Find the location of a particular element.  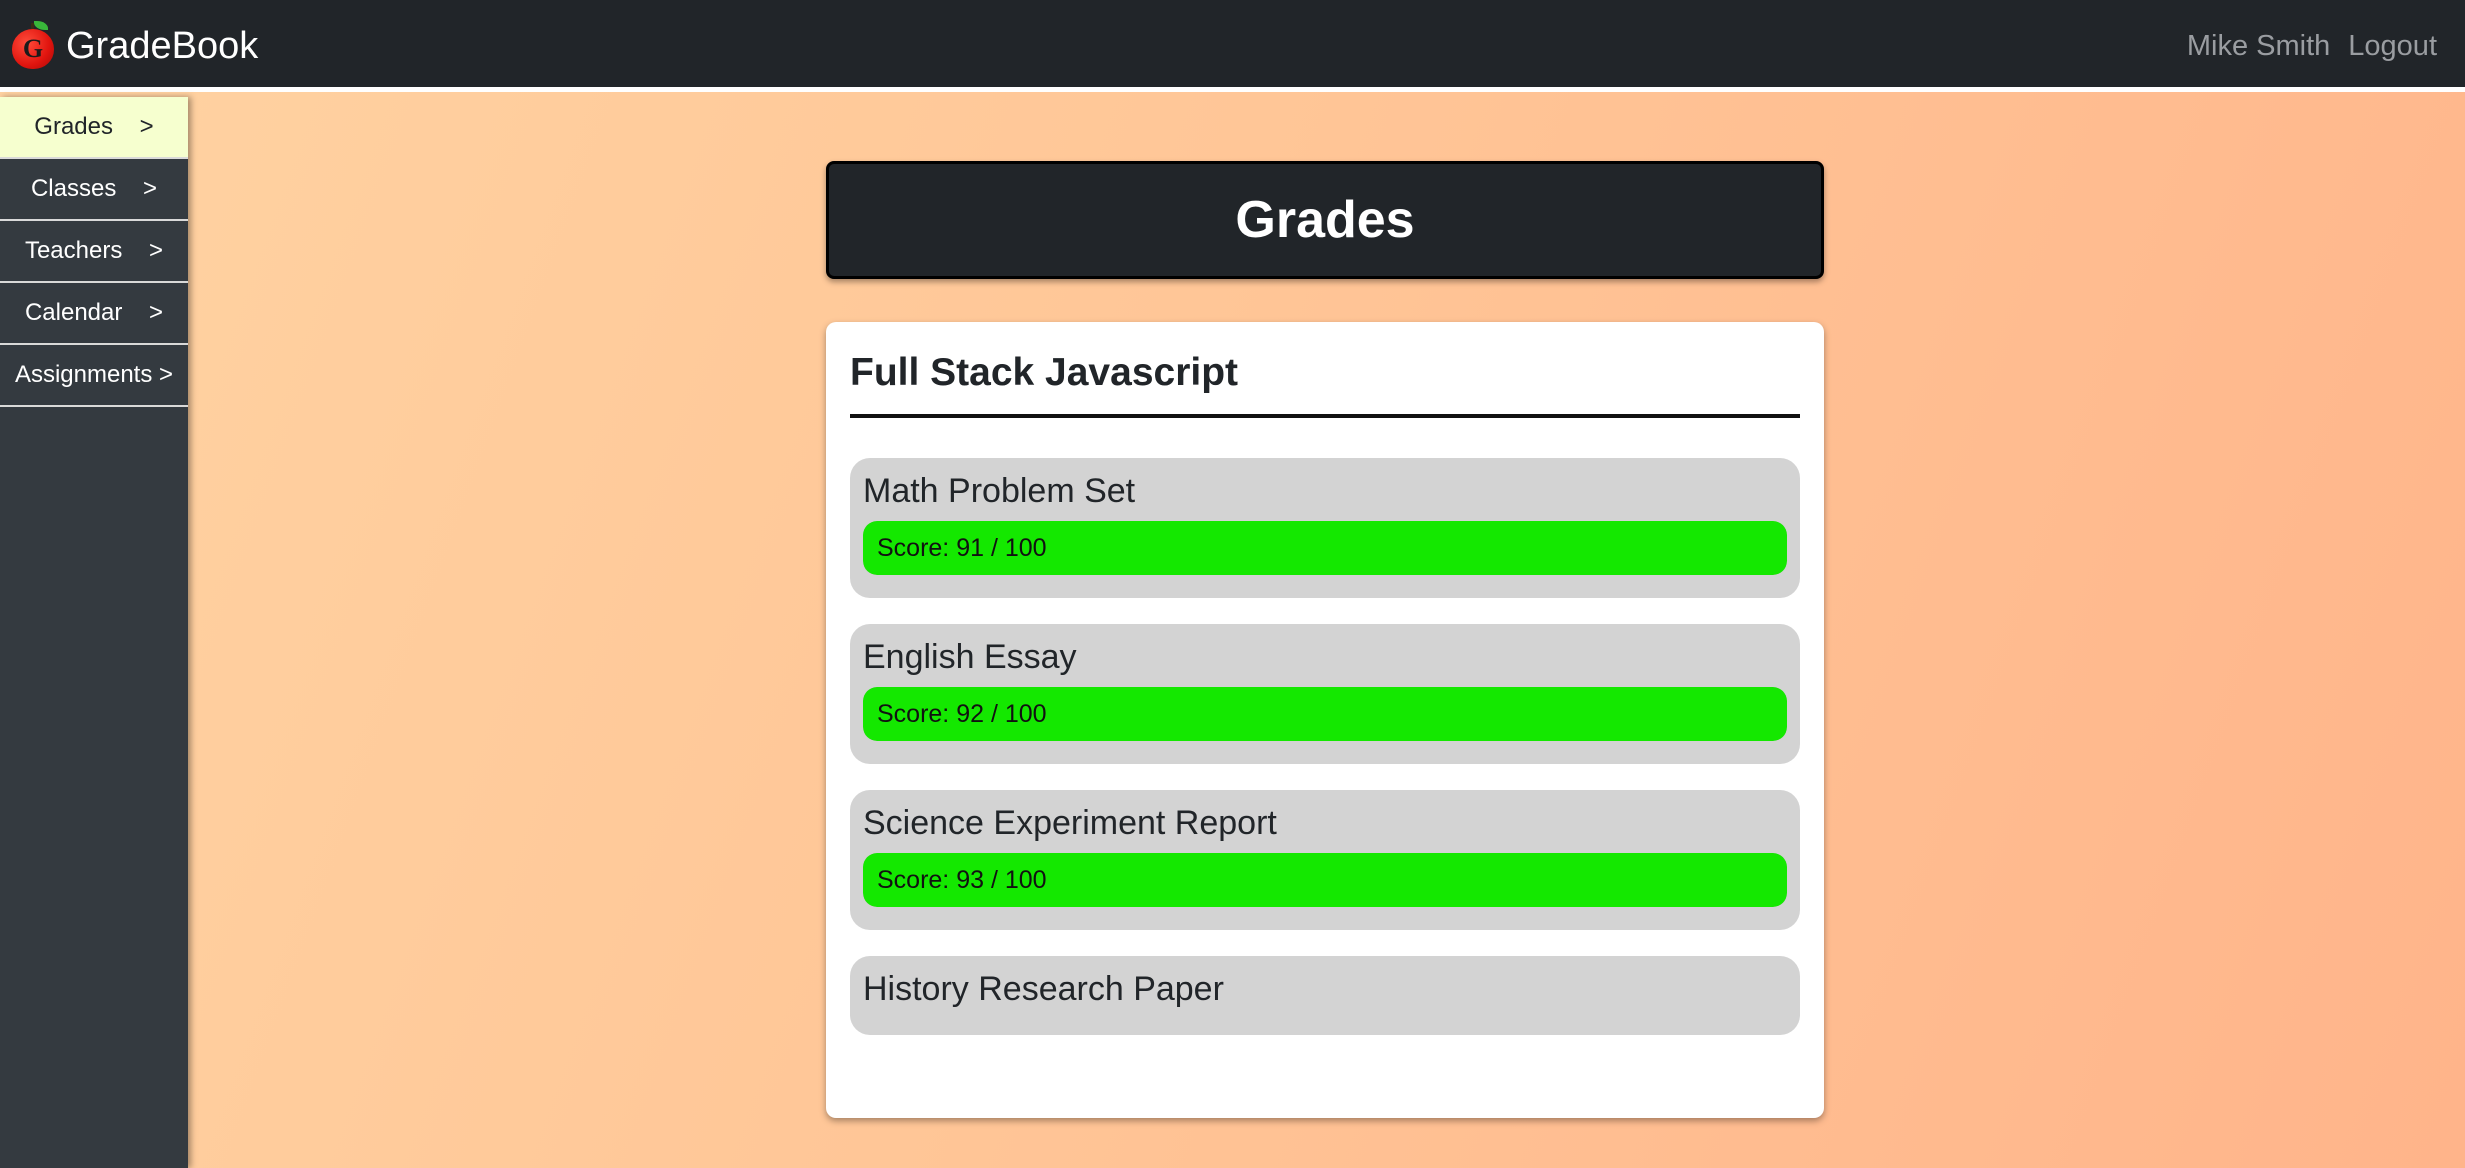

assignment-item: Math Problem Set Score: 91 / 100 is located at coordinates (1325, 528).